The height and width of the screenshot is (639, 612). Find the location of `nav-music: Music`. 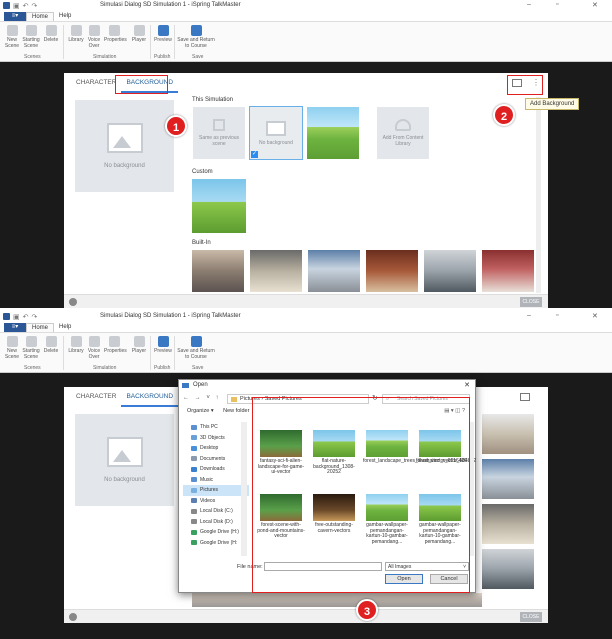

nav-music: Music is located at coordinates (216, 480).